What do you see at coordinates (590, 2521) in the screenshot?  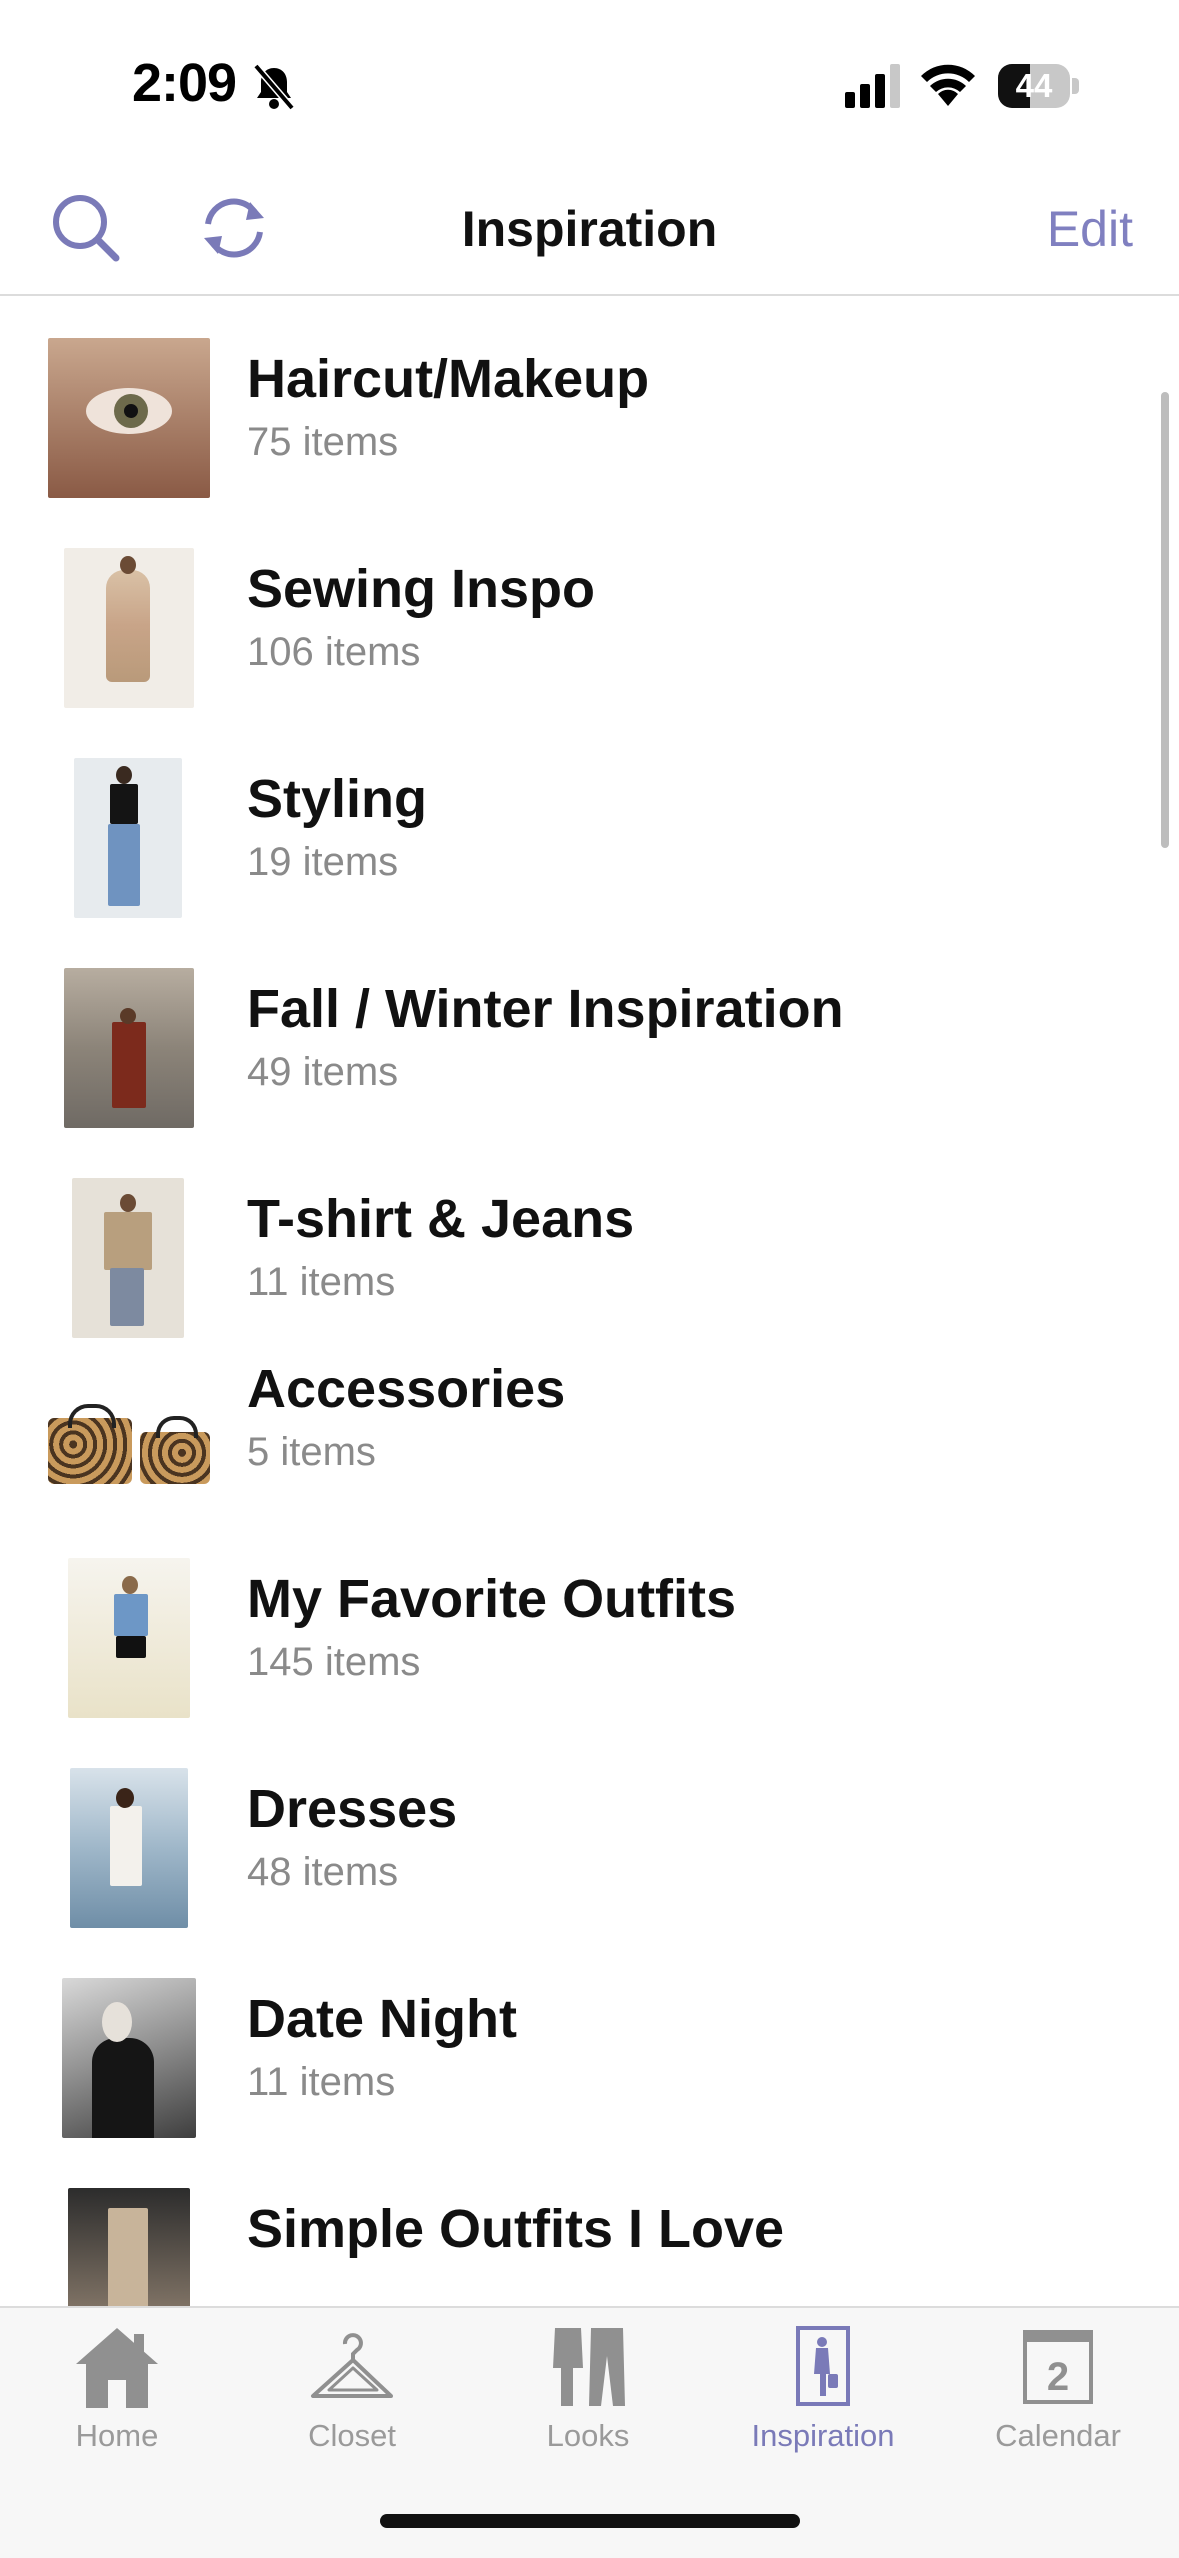 I see `home-indicator` at bounding box center [590, 2521].